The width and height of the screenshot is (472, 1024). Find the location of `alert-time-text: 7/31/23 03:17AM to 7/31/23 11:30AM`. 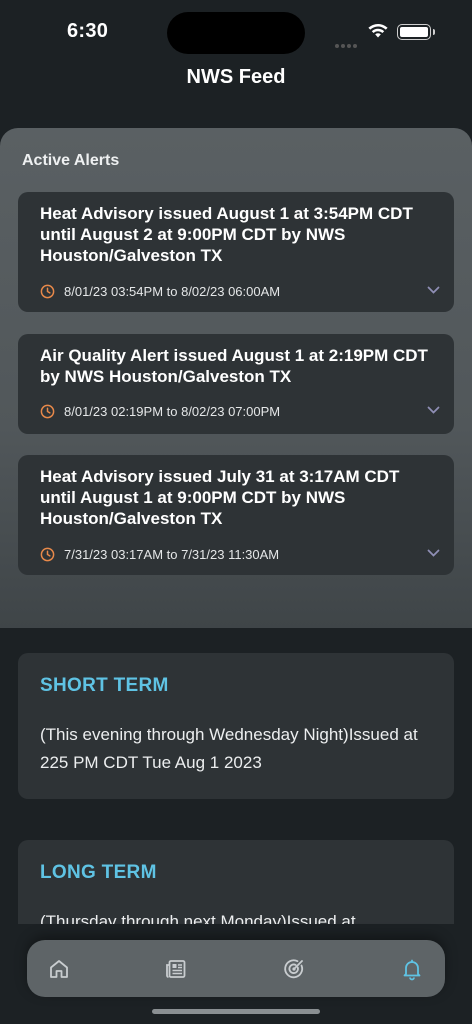

alert-time-text: 7/31/23 03:17AM to 7/31/23 11:30AM is located at coordinates (172, 554).